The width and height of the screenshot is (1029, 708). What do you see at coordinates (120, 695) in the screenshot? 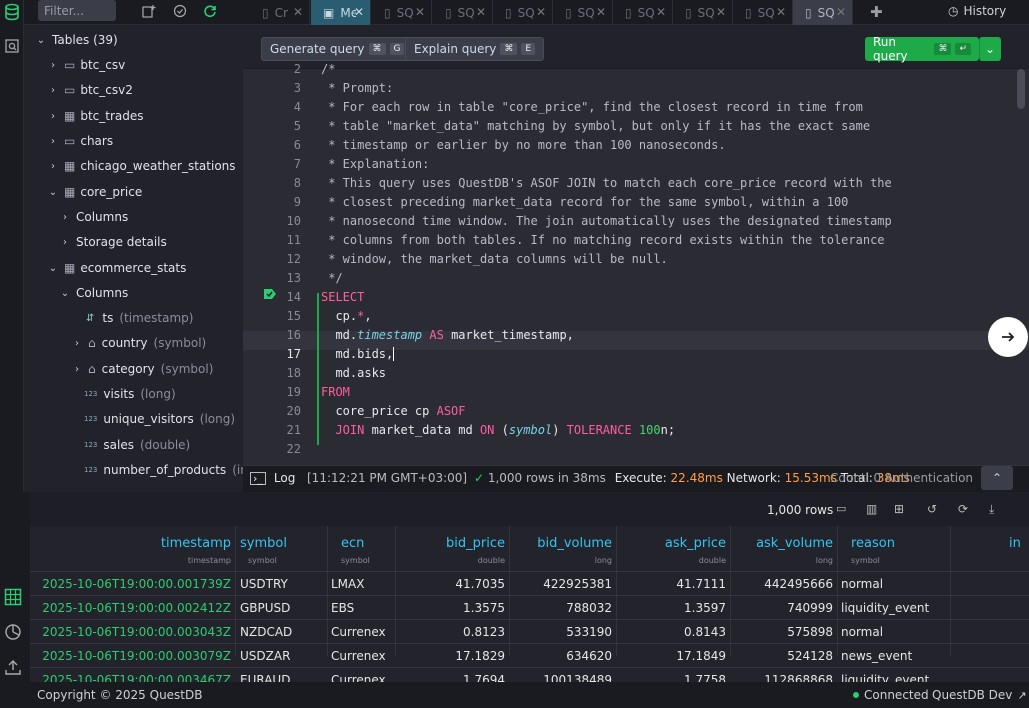
I see `copyright: Copyright © 2025 QuestDB` at bounding box center [120, 695].